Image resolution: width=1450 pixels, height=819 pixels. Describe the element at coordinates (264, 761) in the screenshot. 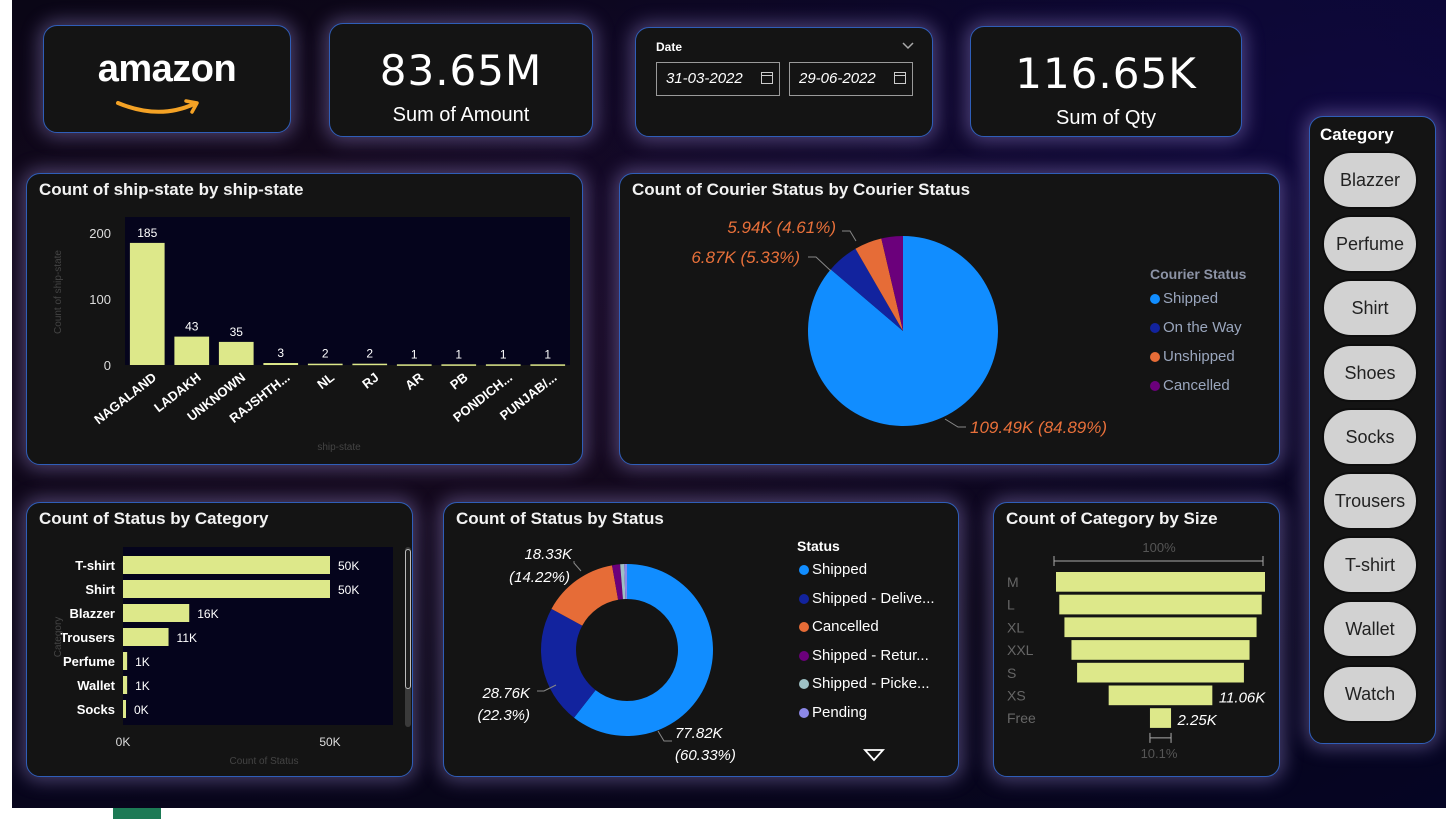

I see `x-axis-title: Count of Status` at that location.